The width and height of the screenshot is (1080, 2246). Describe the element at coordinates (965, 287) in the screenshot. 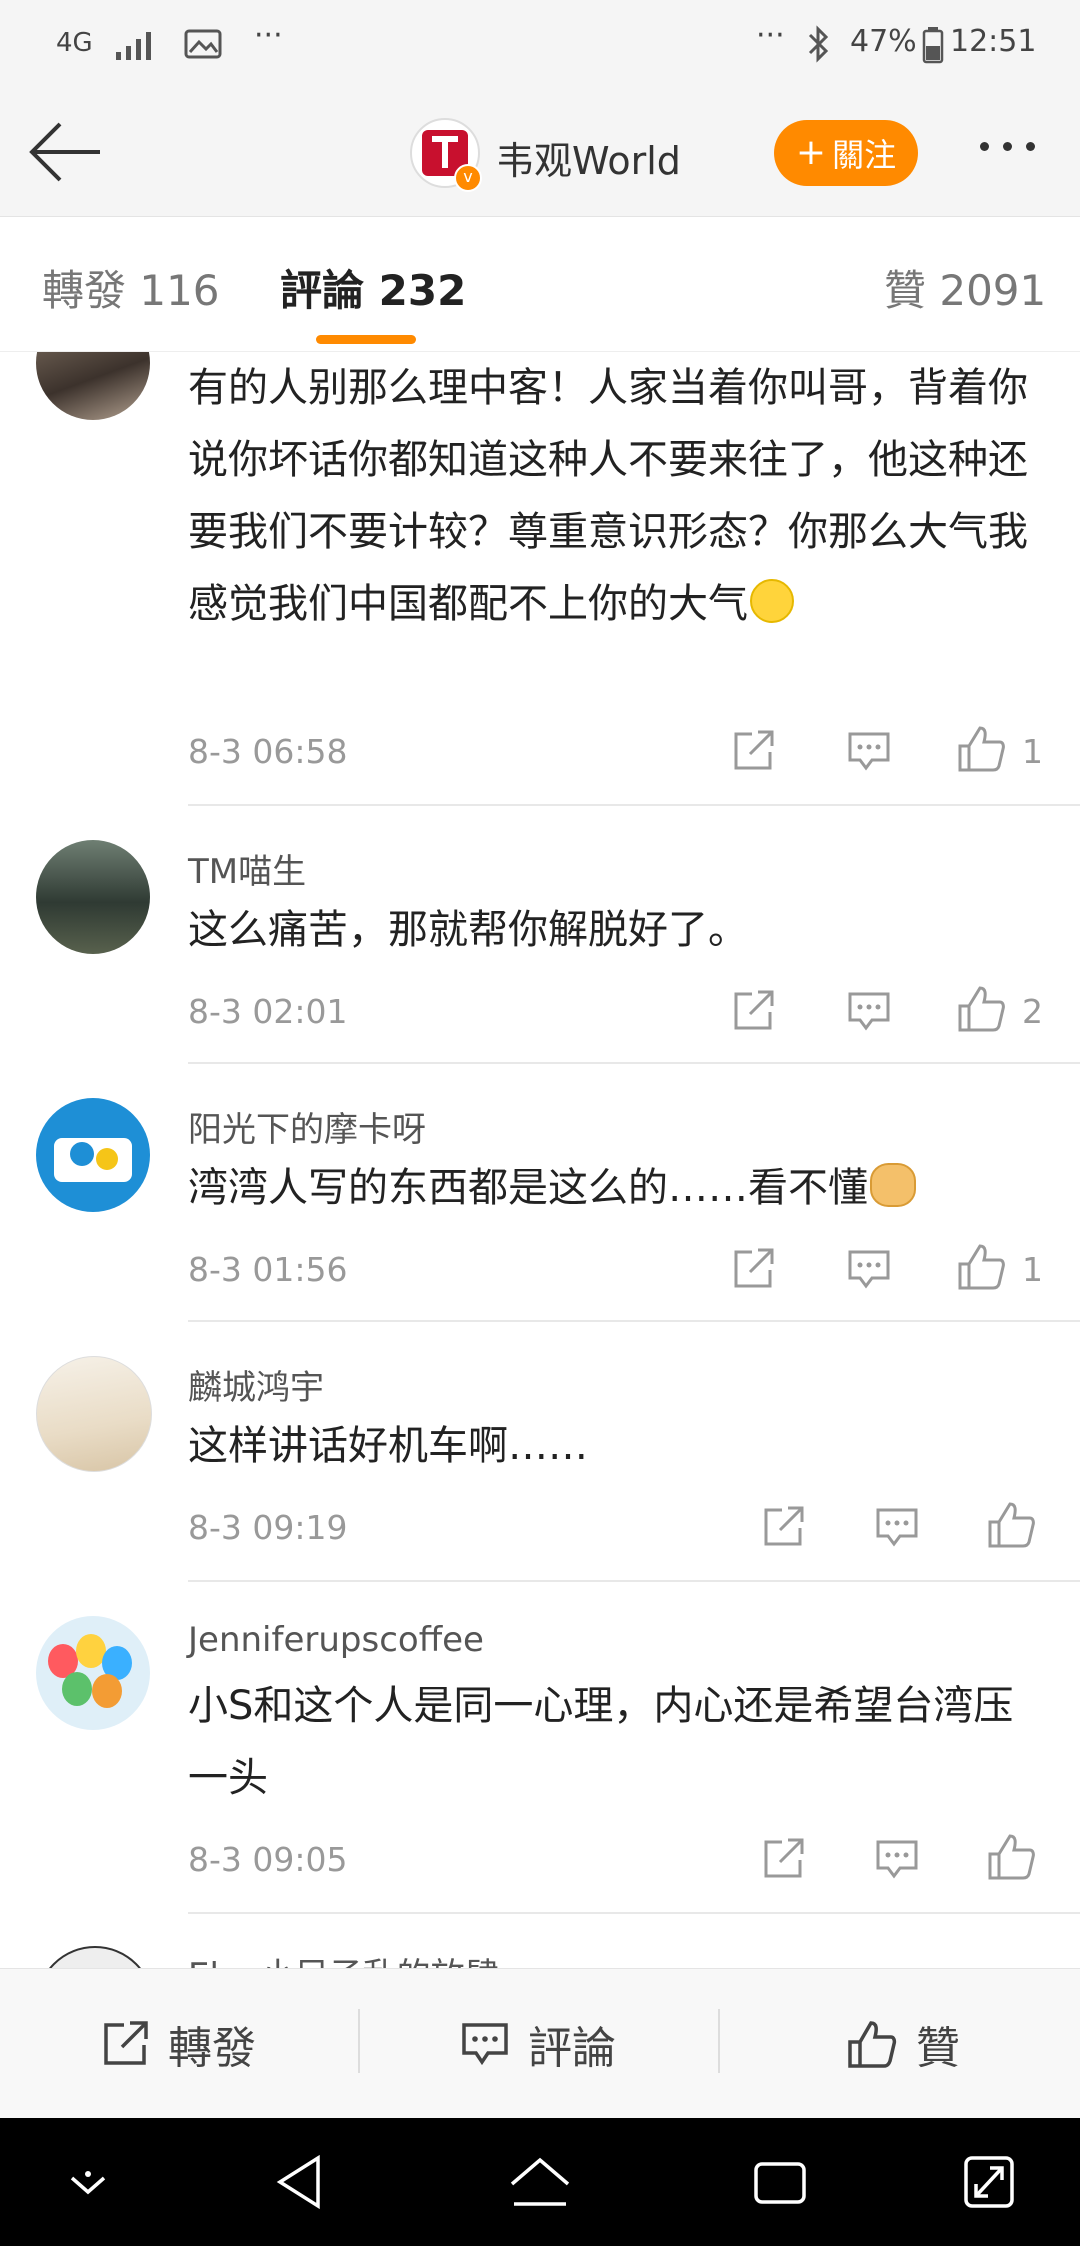

I see `tab-likes: 贊 2091` at that location.